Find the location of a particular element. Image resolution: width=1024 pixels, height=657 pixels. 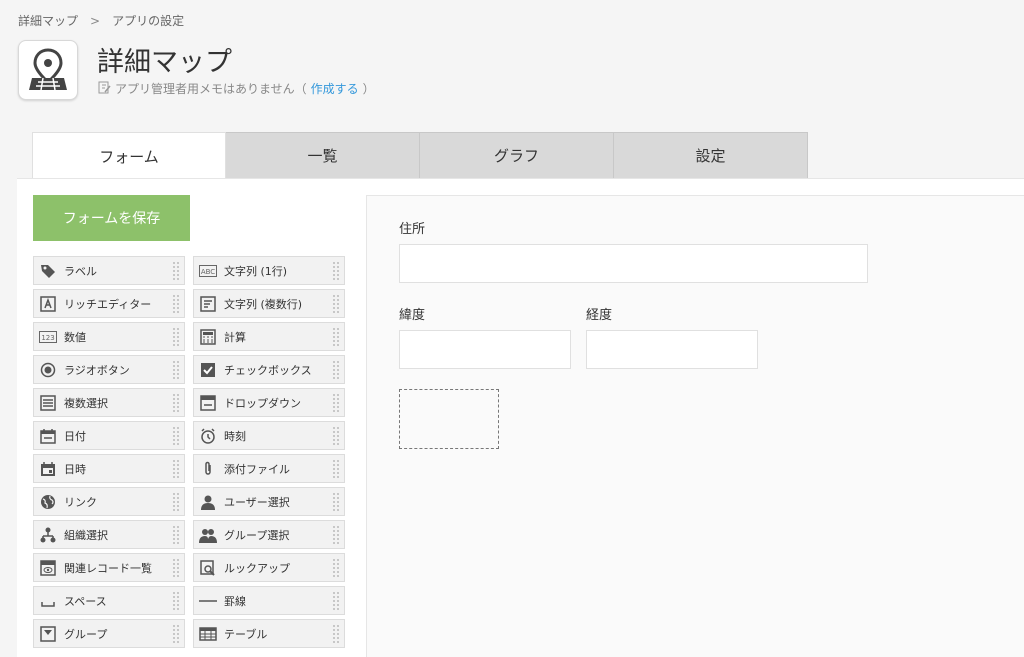

palette-item-text: ルックアップ is located at coordinates (257, 568).